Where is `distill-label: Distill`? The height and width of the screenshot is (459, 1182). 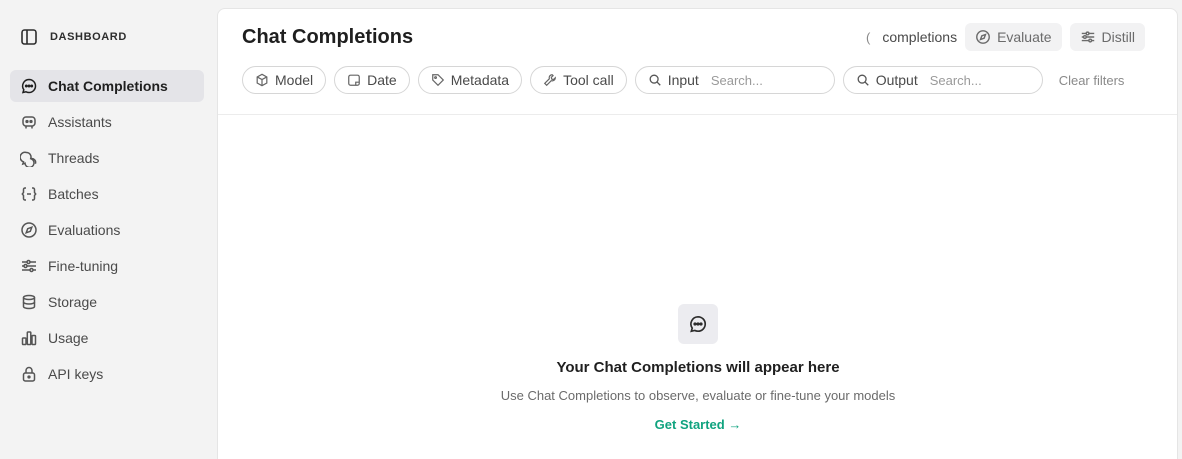
distill-label: Distill is located at coordinates (1118, 37).